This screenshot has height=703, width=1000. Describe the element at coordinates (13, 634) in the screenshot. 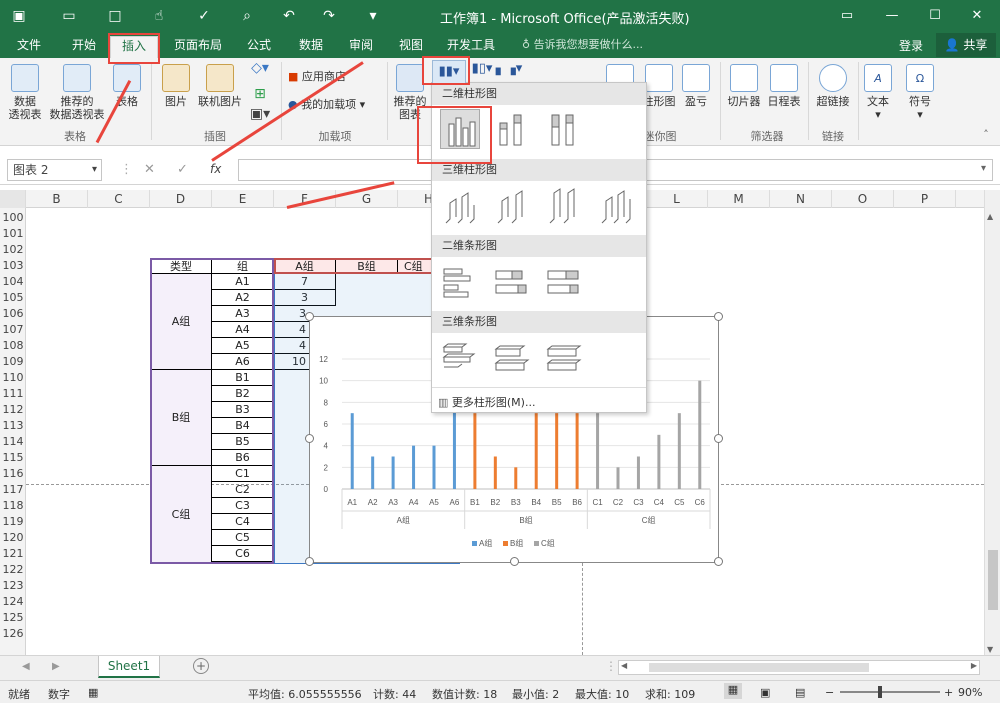

I see `row-header: 126` at that location.